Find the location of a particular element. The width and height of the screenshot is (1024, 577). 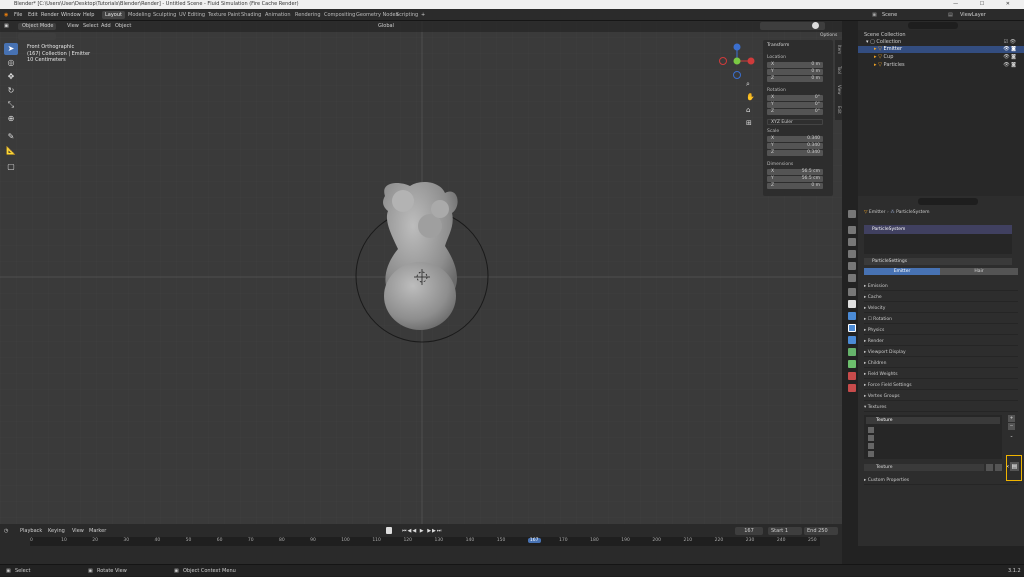

sidebar-tab-edit: Edit is located at coordinates (838, 110).